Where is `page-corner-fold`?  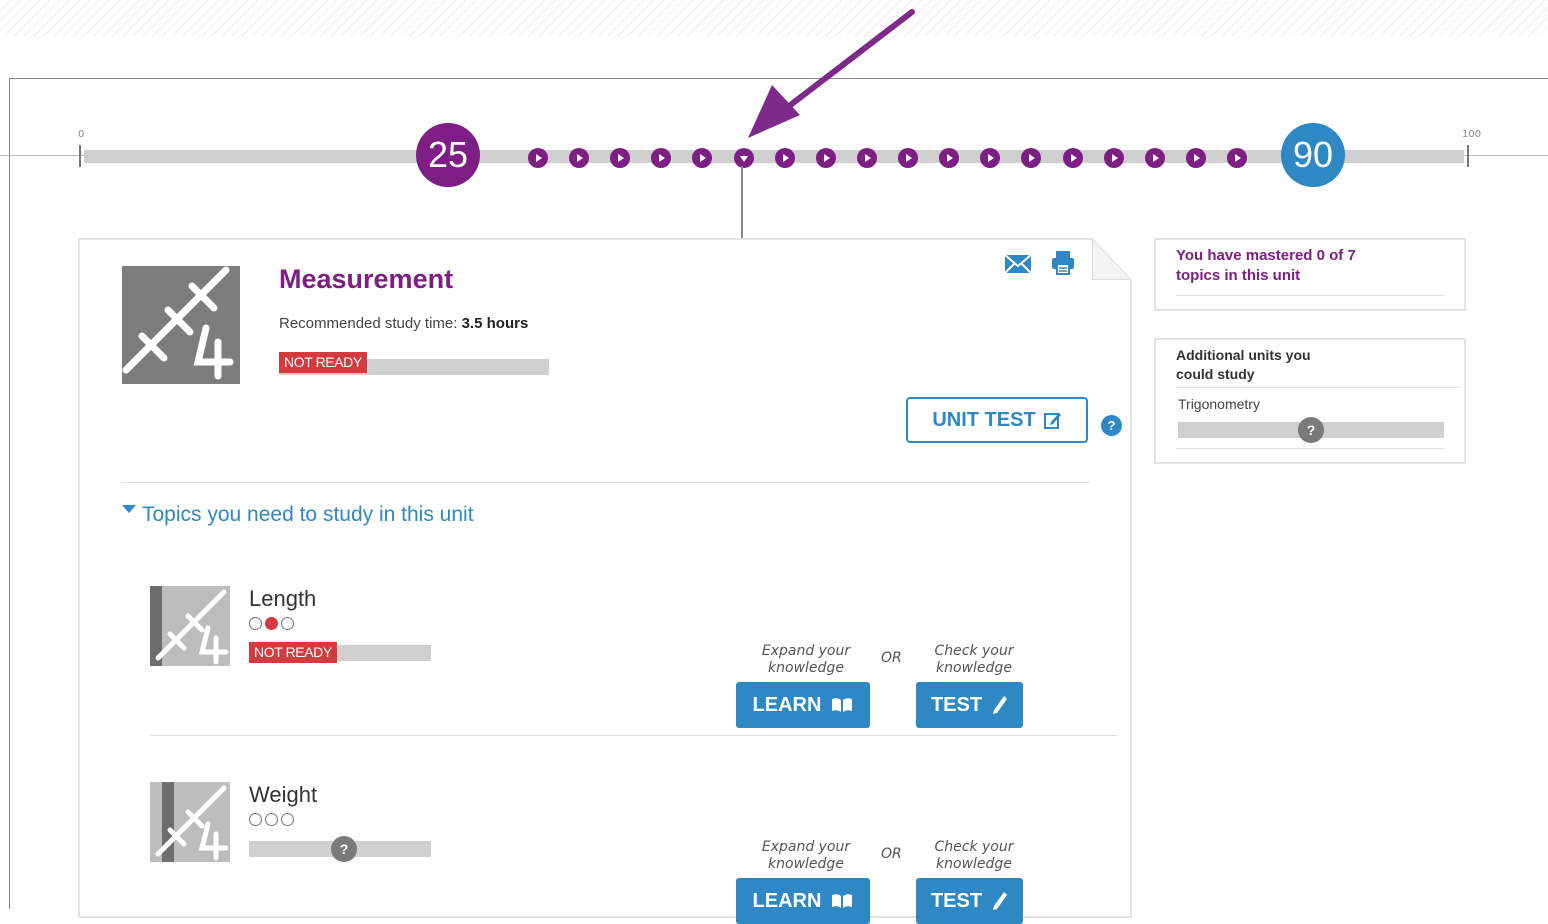
page-corner-fold is located at coordinates (1112, 259).